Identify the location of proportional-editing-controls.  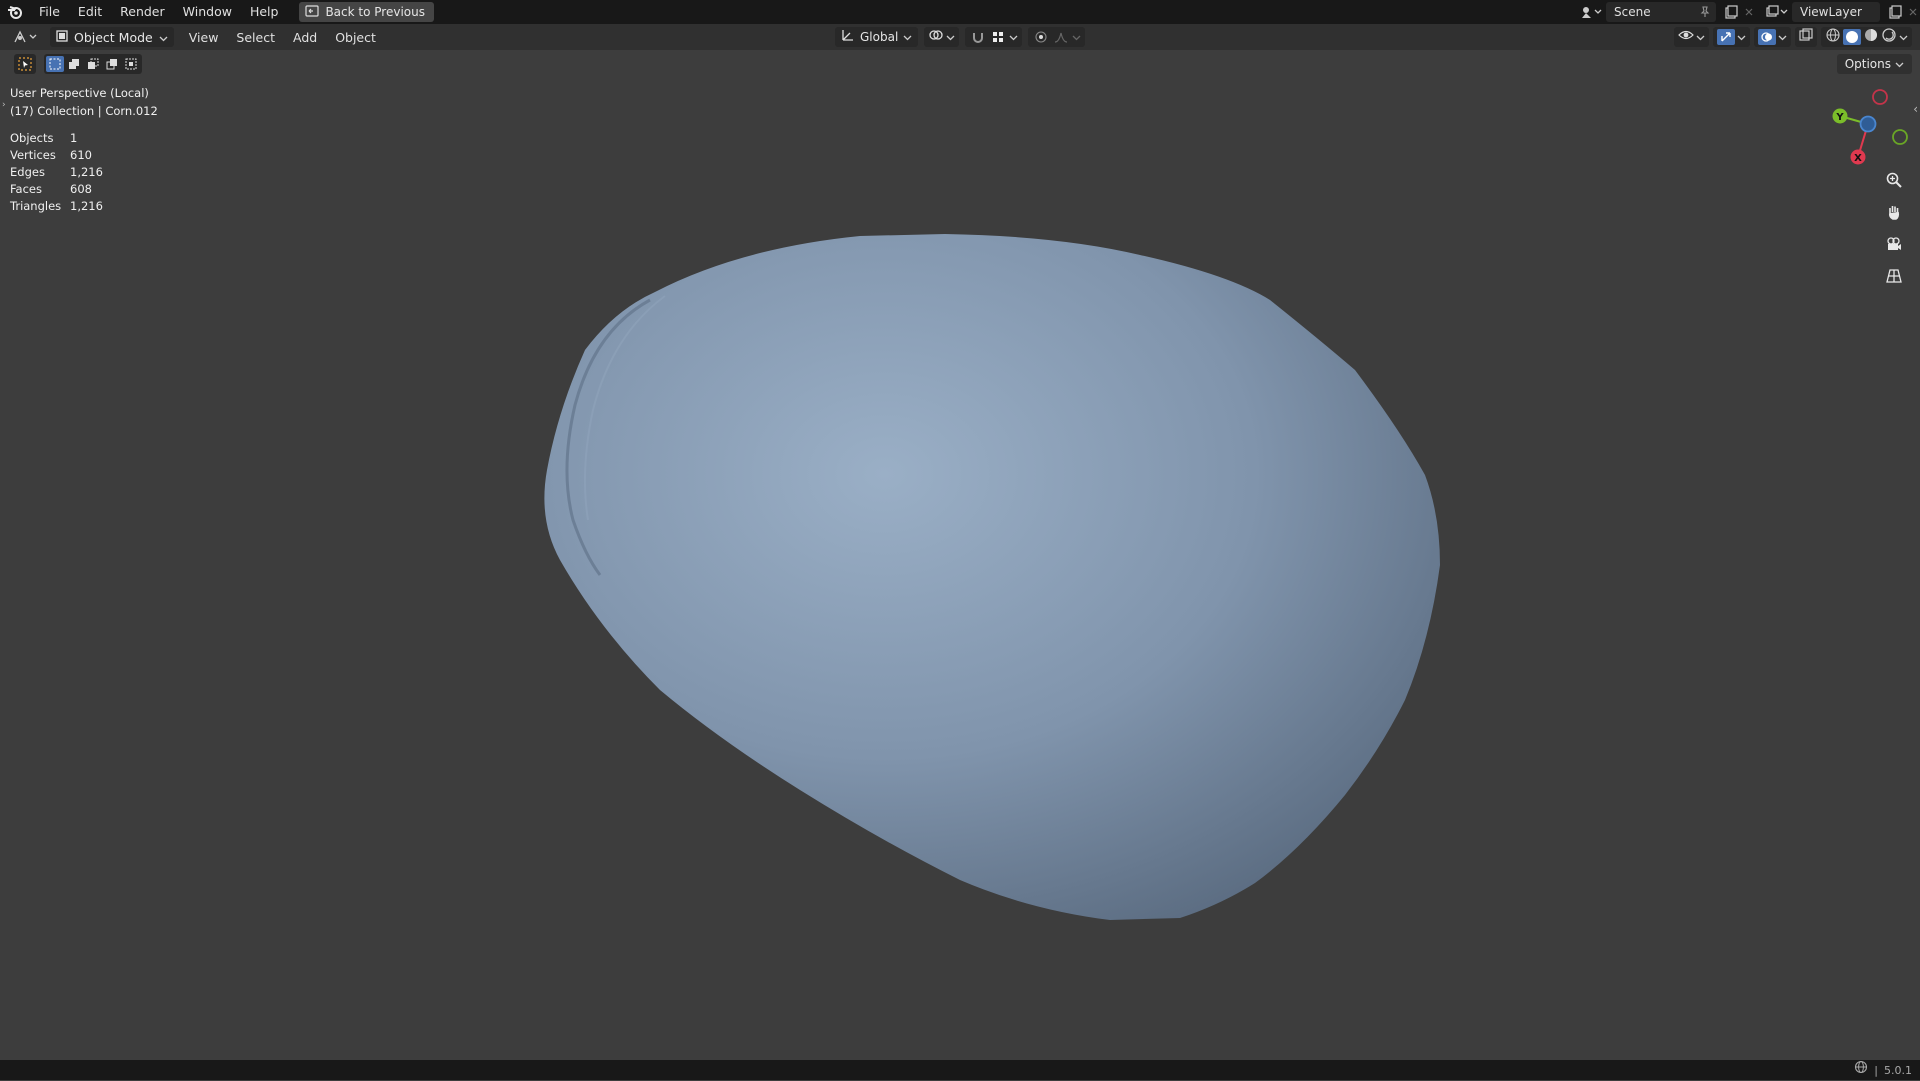
(1057, 37).